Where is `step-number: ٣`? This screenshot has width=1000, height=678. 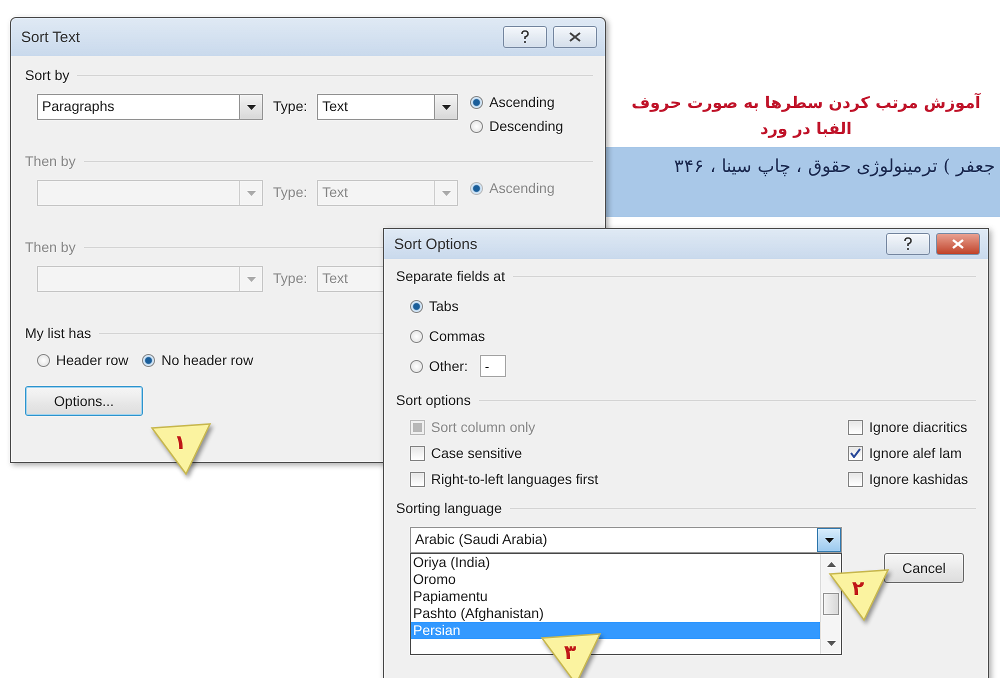 step-number: ٣ is located at coordinates (570, 652).